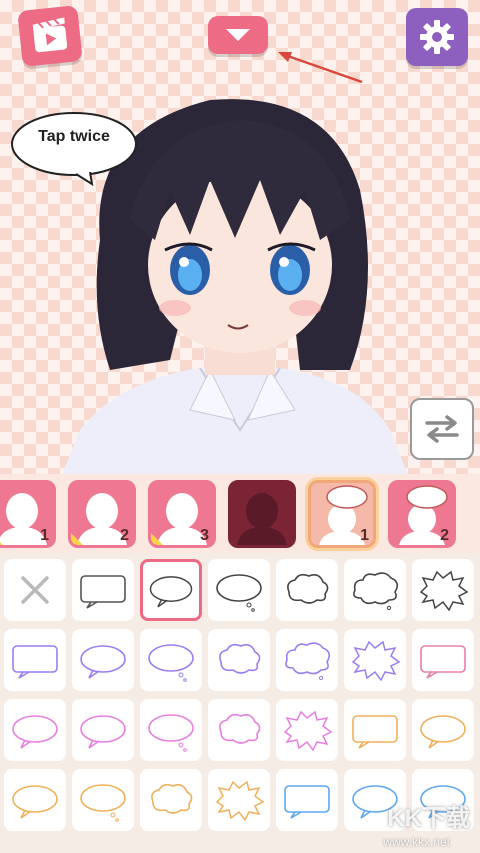 The height and width of the screenshot is (853, 480). Describe the element at coordinates (28, 513) in the screenshot. I see `category-body-1: 1` at that location.